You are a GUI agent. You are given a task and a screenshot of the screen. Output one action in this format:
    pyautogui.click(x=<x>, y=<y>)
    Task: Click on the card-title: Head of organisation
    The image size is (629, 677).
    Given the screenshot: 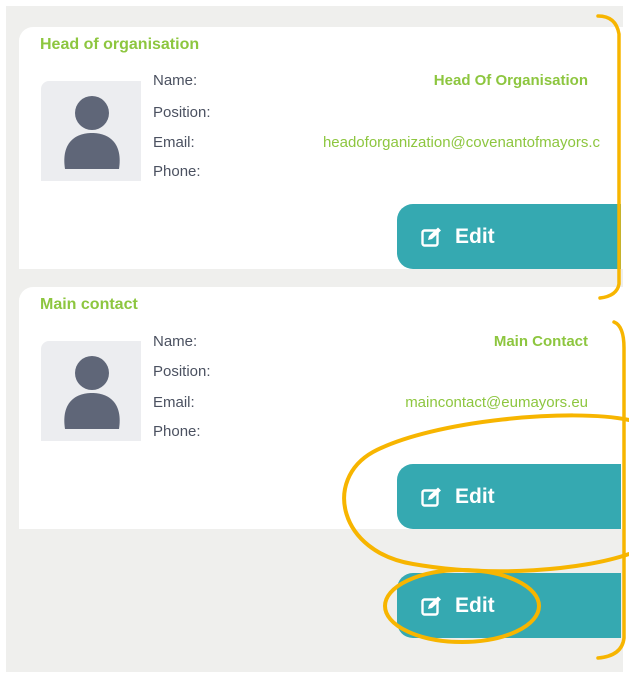 What is the action you would take?
    pyautogui.click(x=120, y=44)
    